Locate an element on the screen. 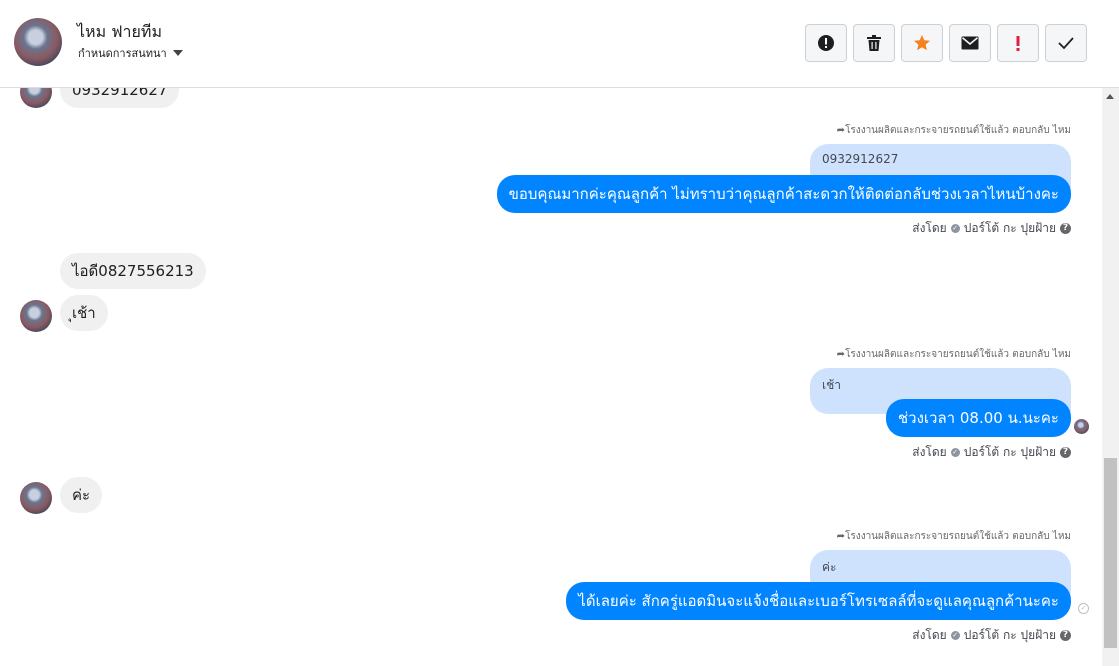  incoming-message: 0932912627 is located at coordinates (120, 98).